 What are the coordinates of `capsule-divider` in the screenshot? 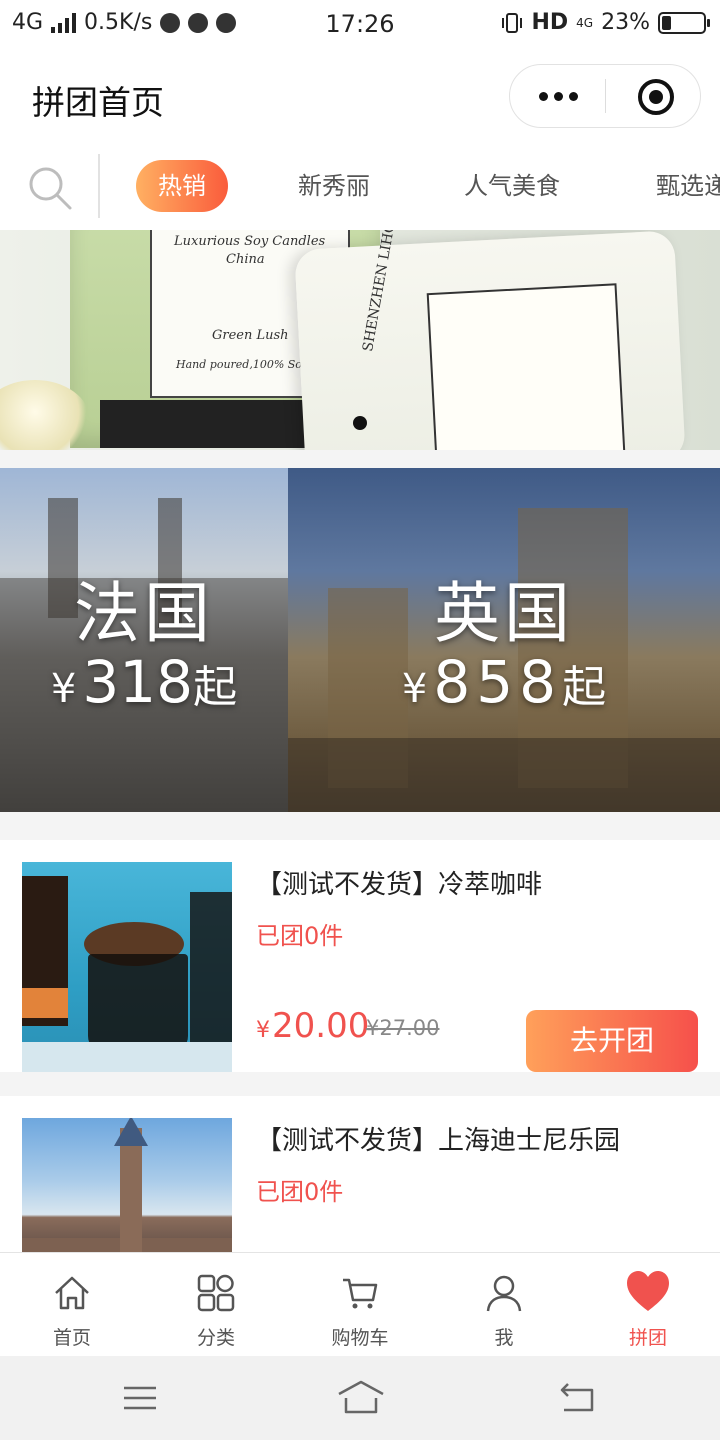 It's located at (605, 96).